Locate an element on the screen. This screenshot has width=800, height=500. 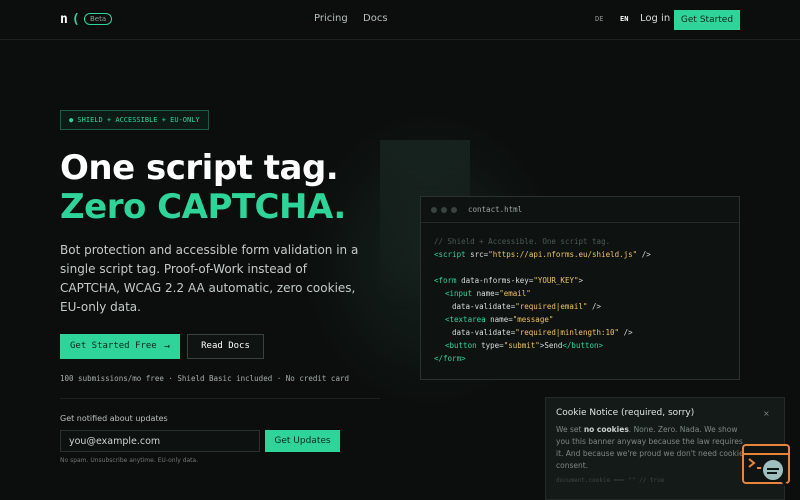
arrow-right-icon: → is located at coordinates (166, 346).